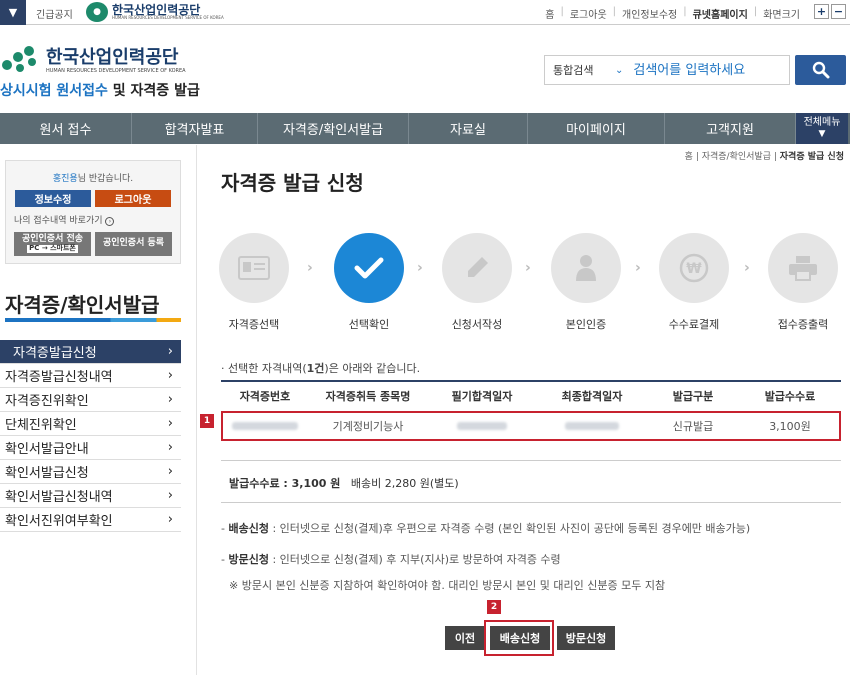 The image size is (850, 675). I want to click on selected-count: 1건, so click(315, 368).